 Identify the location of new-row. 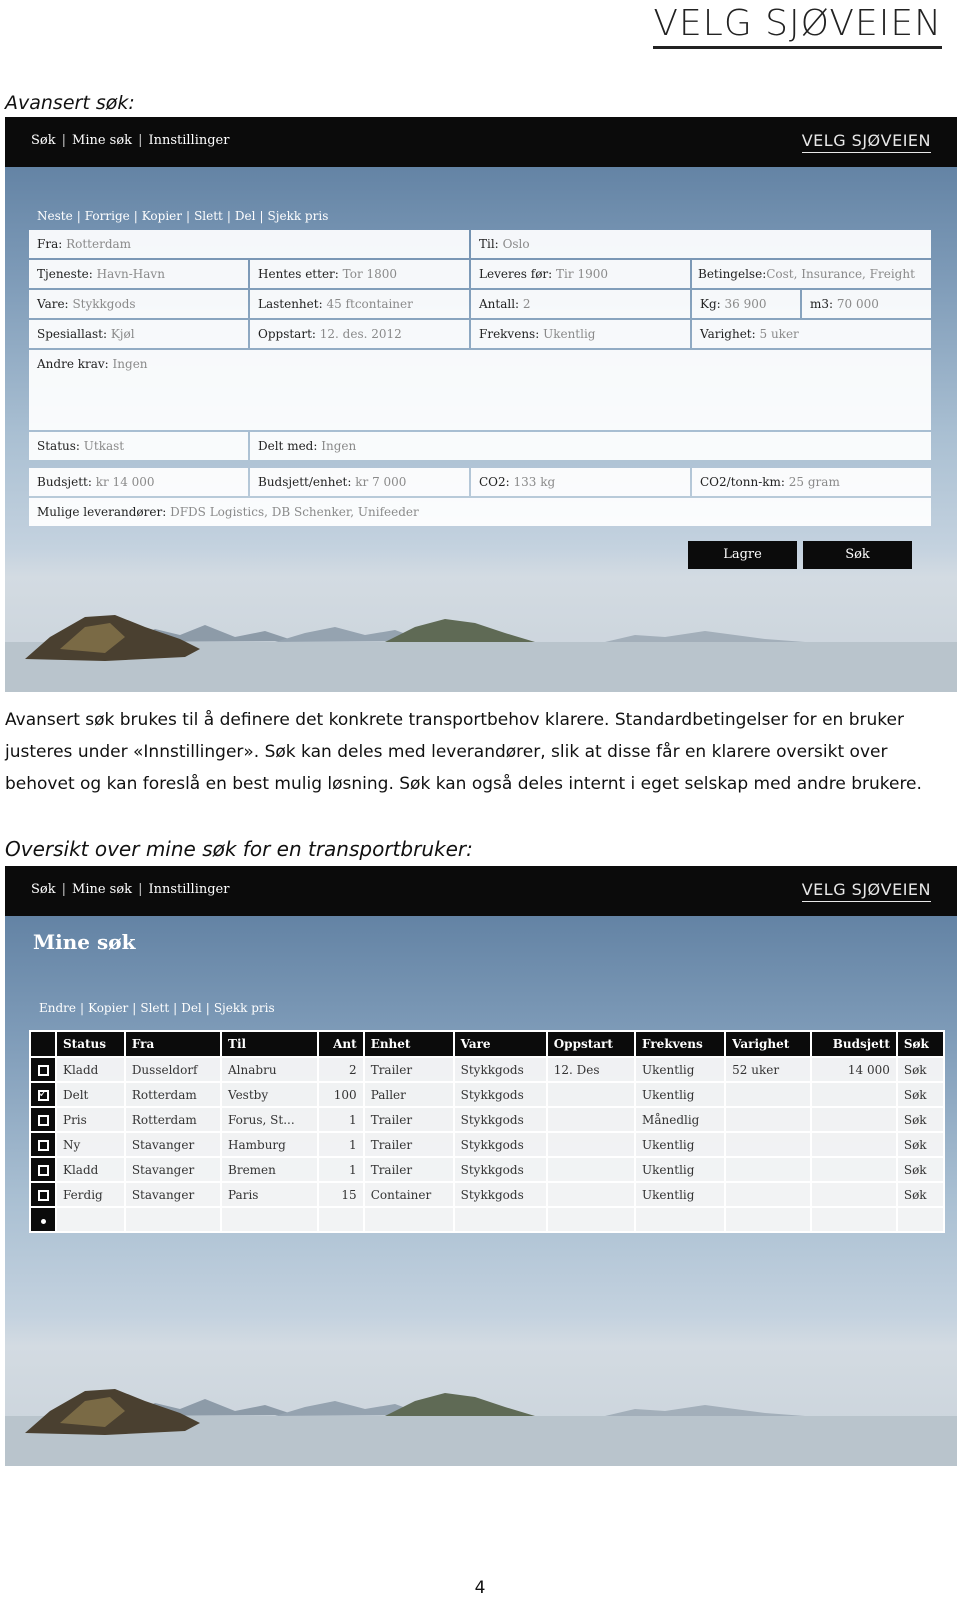
(487, 1219).